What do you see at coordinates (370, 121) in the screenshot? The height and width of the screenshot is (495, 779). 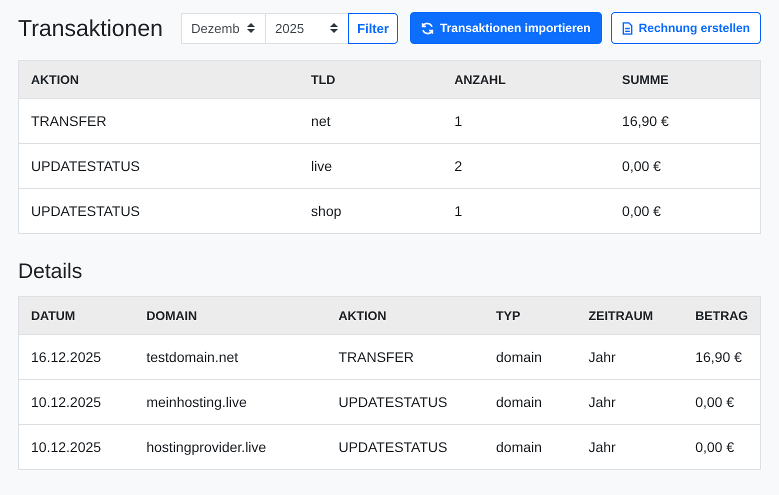 I see `table-cell: net` at bounding box center [370, 121].